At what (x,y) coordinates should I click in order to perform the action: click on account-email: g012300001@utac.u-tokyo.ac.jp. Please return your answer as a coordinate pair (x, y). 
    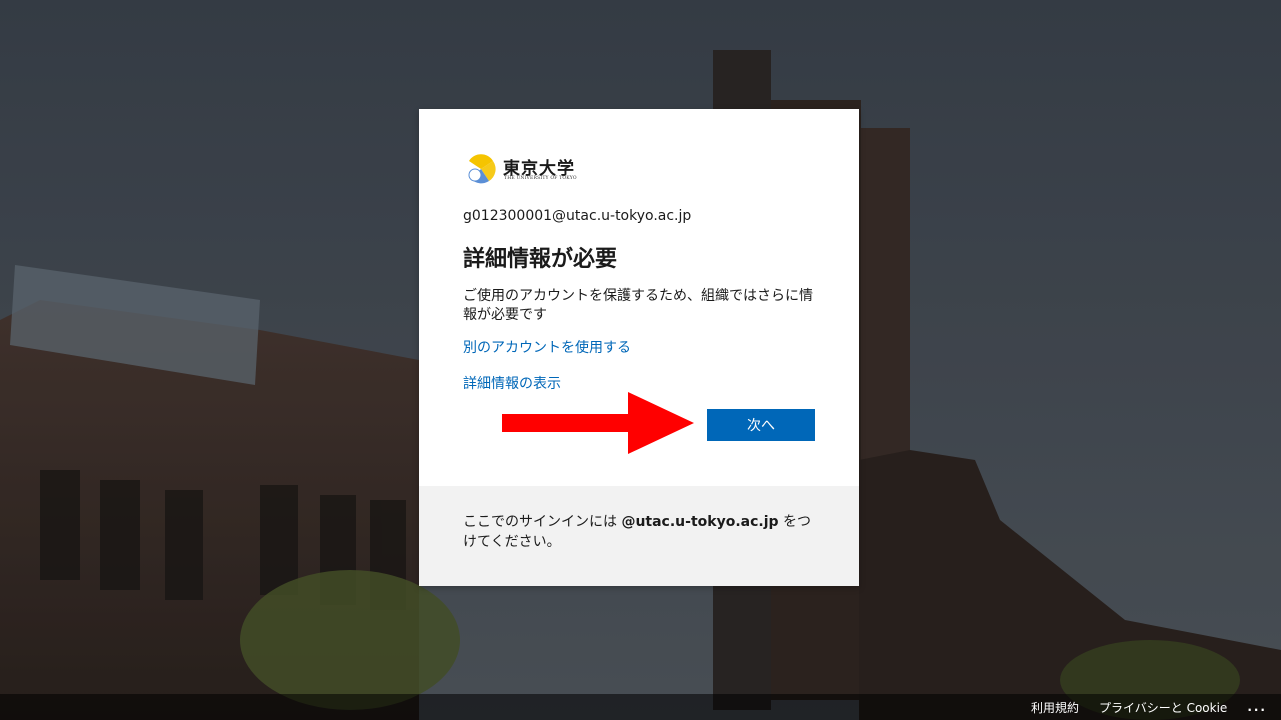
    Looking at the image, I should click on (577, 216).